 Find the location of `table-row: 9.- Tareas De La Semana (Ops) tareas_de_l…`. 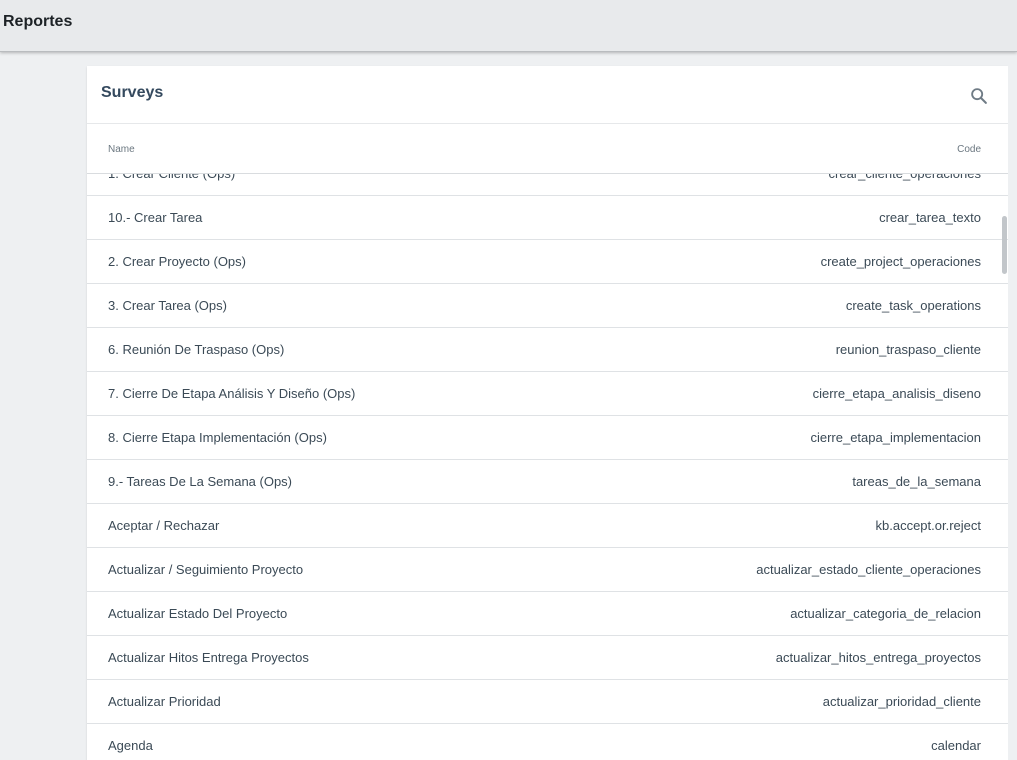

table-row: 9.- Tareas De La Semana (Ops) tareas_de_l… is located at coordinates (547, 482).